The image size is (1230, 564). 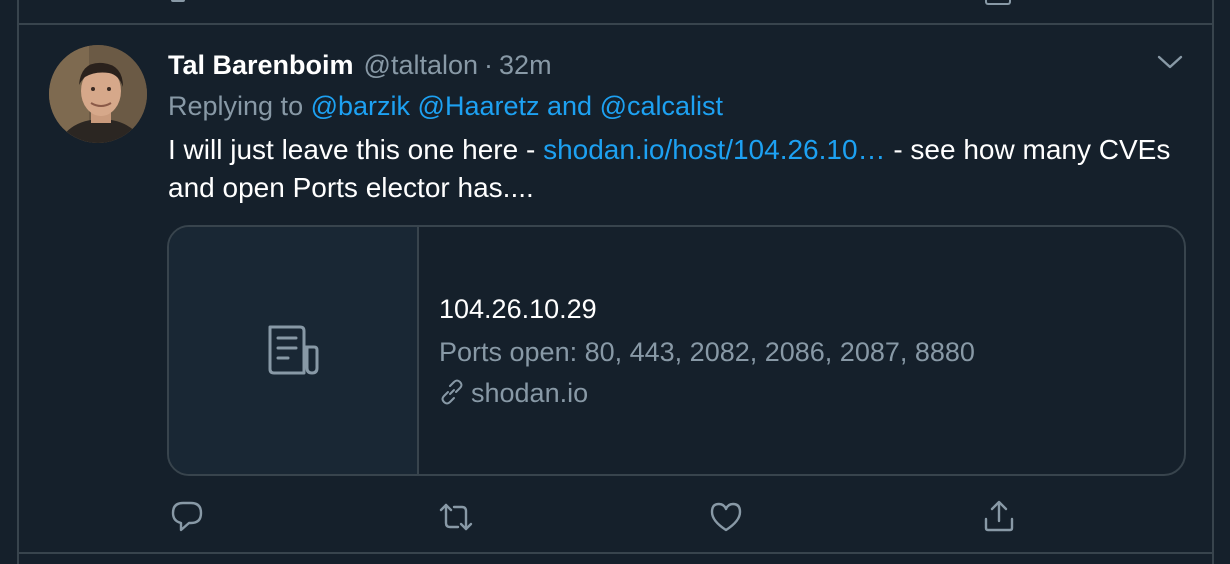 I want to click on card-thumbnail, so click(x=294, y=350).